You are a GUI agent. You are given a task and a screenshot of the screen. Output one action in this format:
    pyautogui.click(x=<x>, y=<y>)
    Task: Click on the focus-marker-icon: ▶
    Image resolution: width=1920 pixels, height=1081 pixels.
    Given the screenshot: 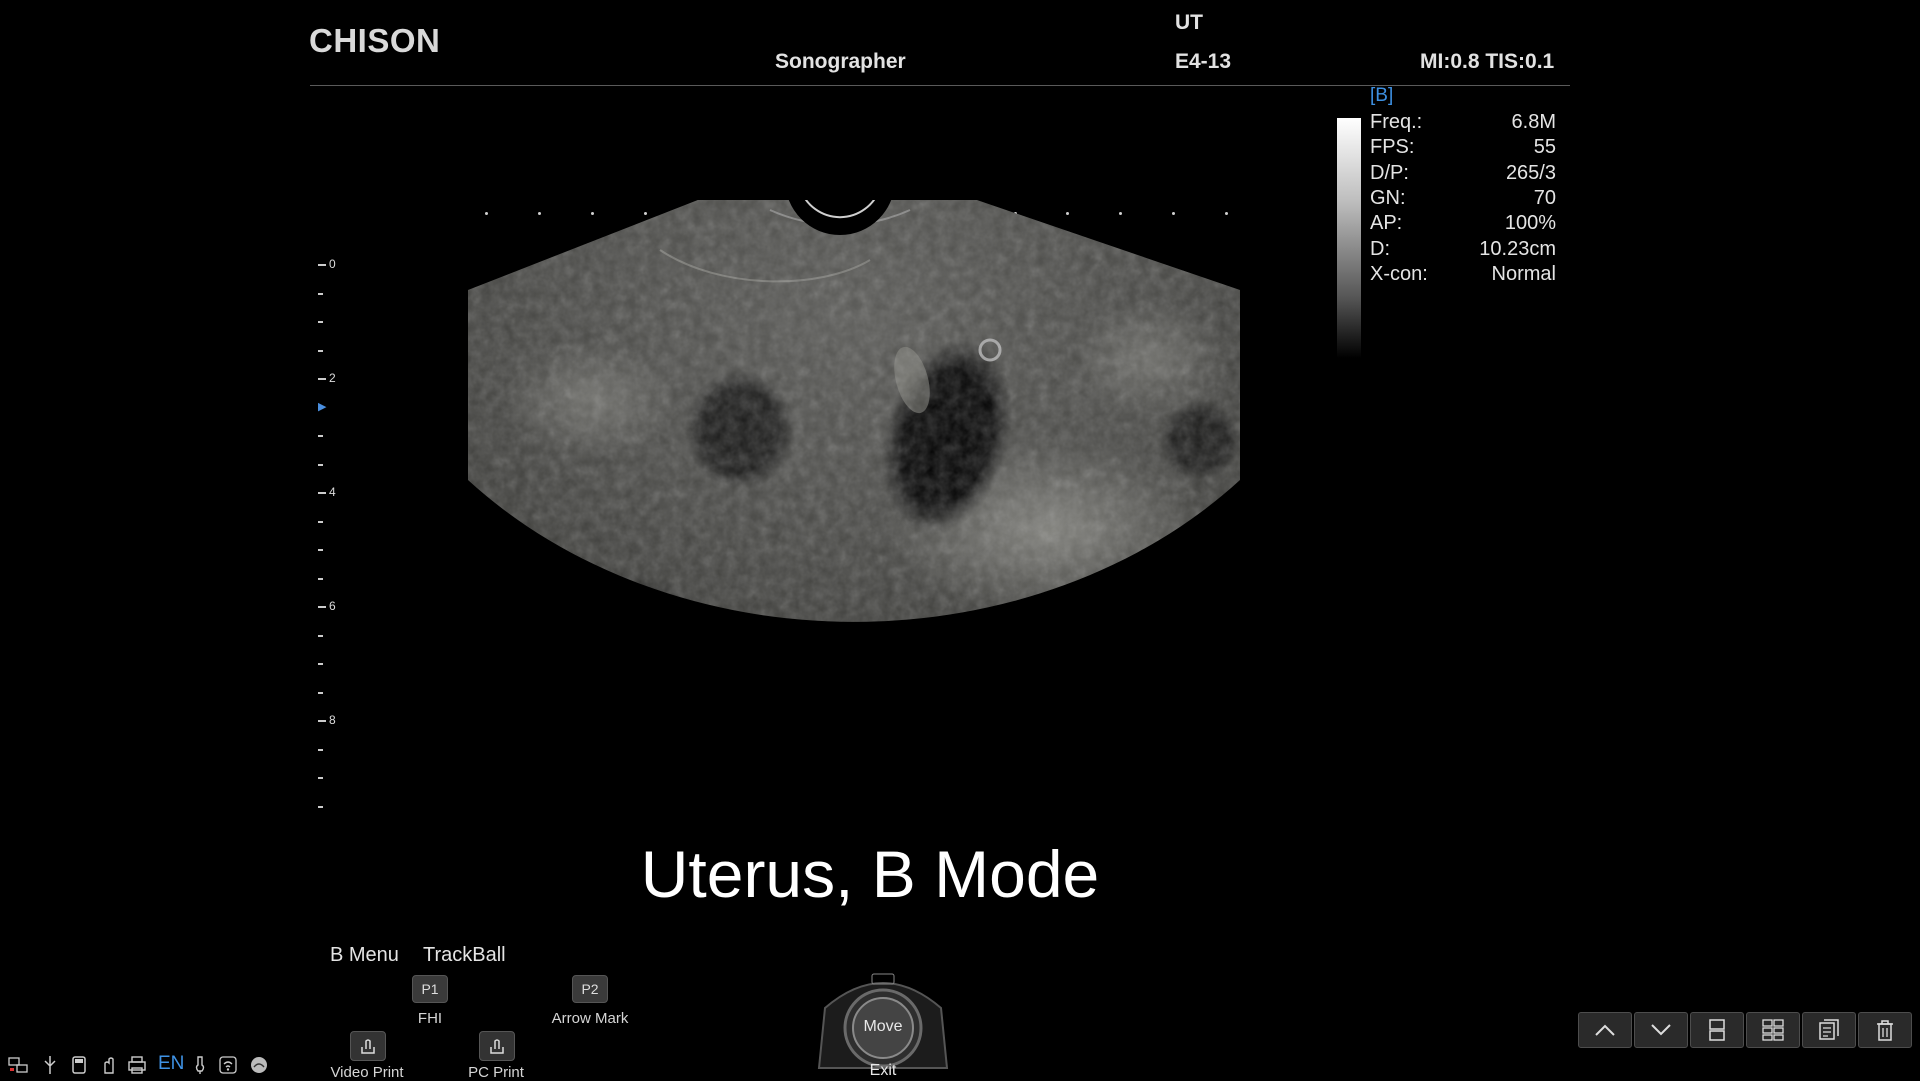 What is the action you would take?
    pyautogui.click(x=322, y=406)
    